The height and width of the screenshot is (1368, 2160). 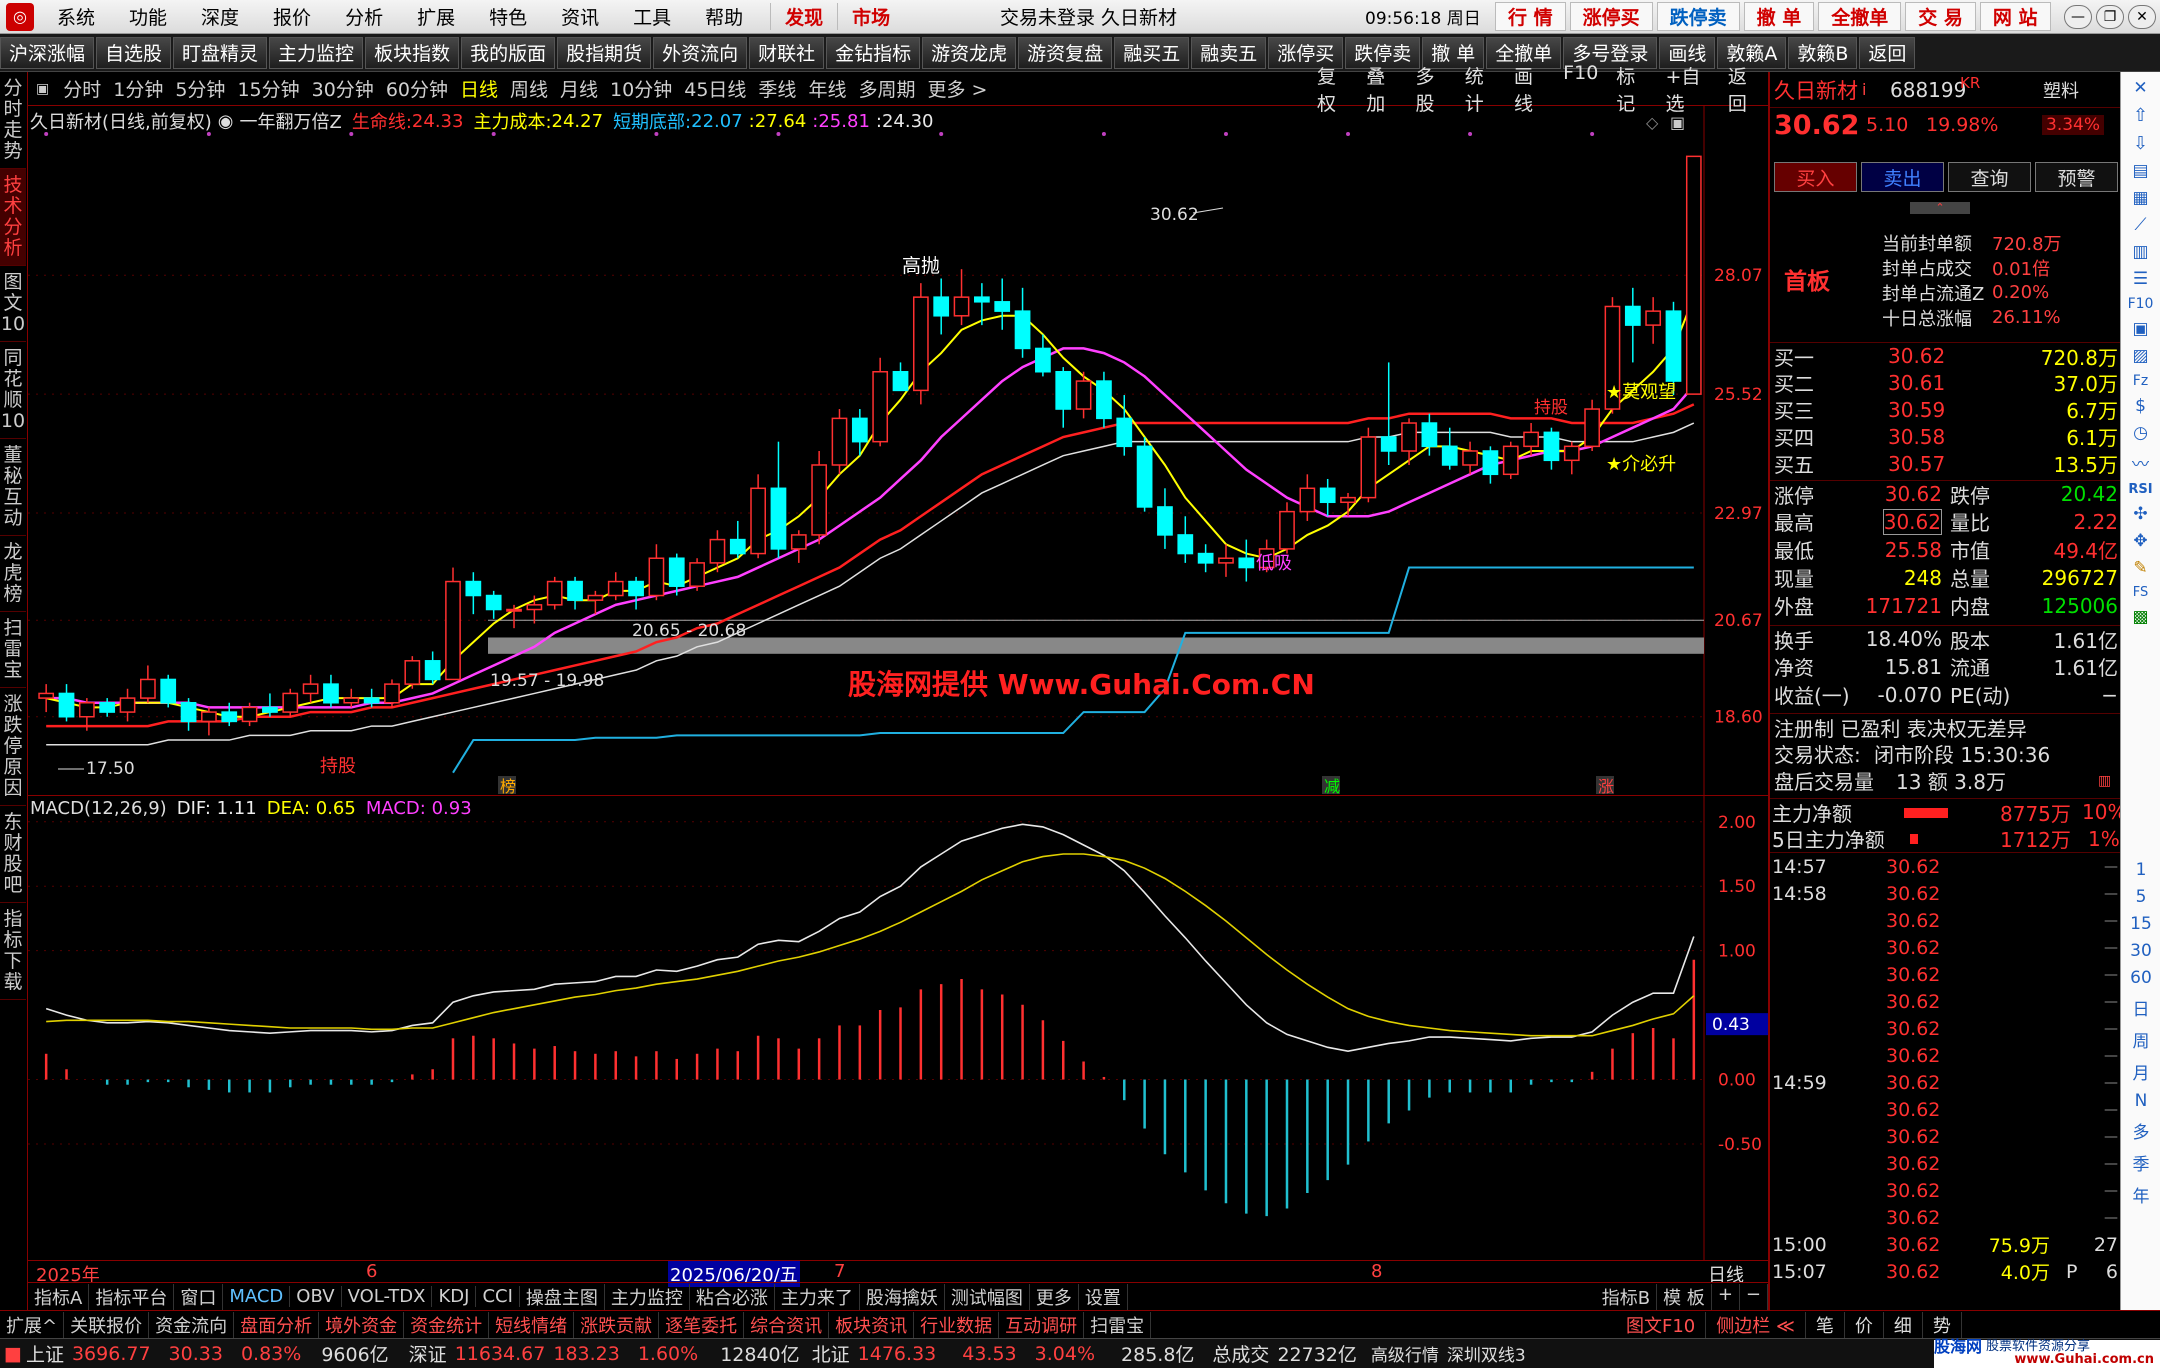 I want to click on trade-button-3: 撤 单, so click(x=1779, y=16).